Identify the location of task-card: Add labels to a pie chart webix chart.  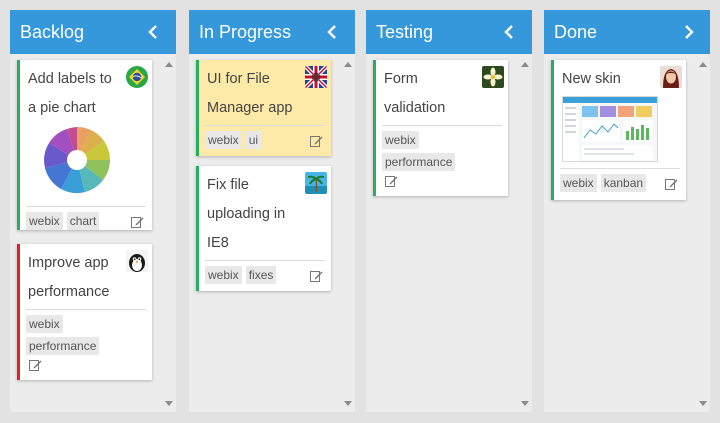
(84, 145).